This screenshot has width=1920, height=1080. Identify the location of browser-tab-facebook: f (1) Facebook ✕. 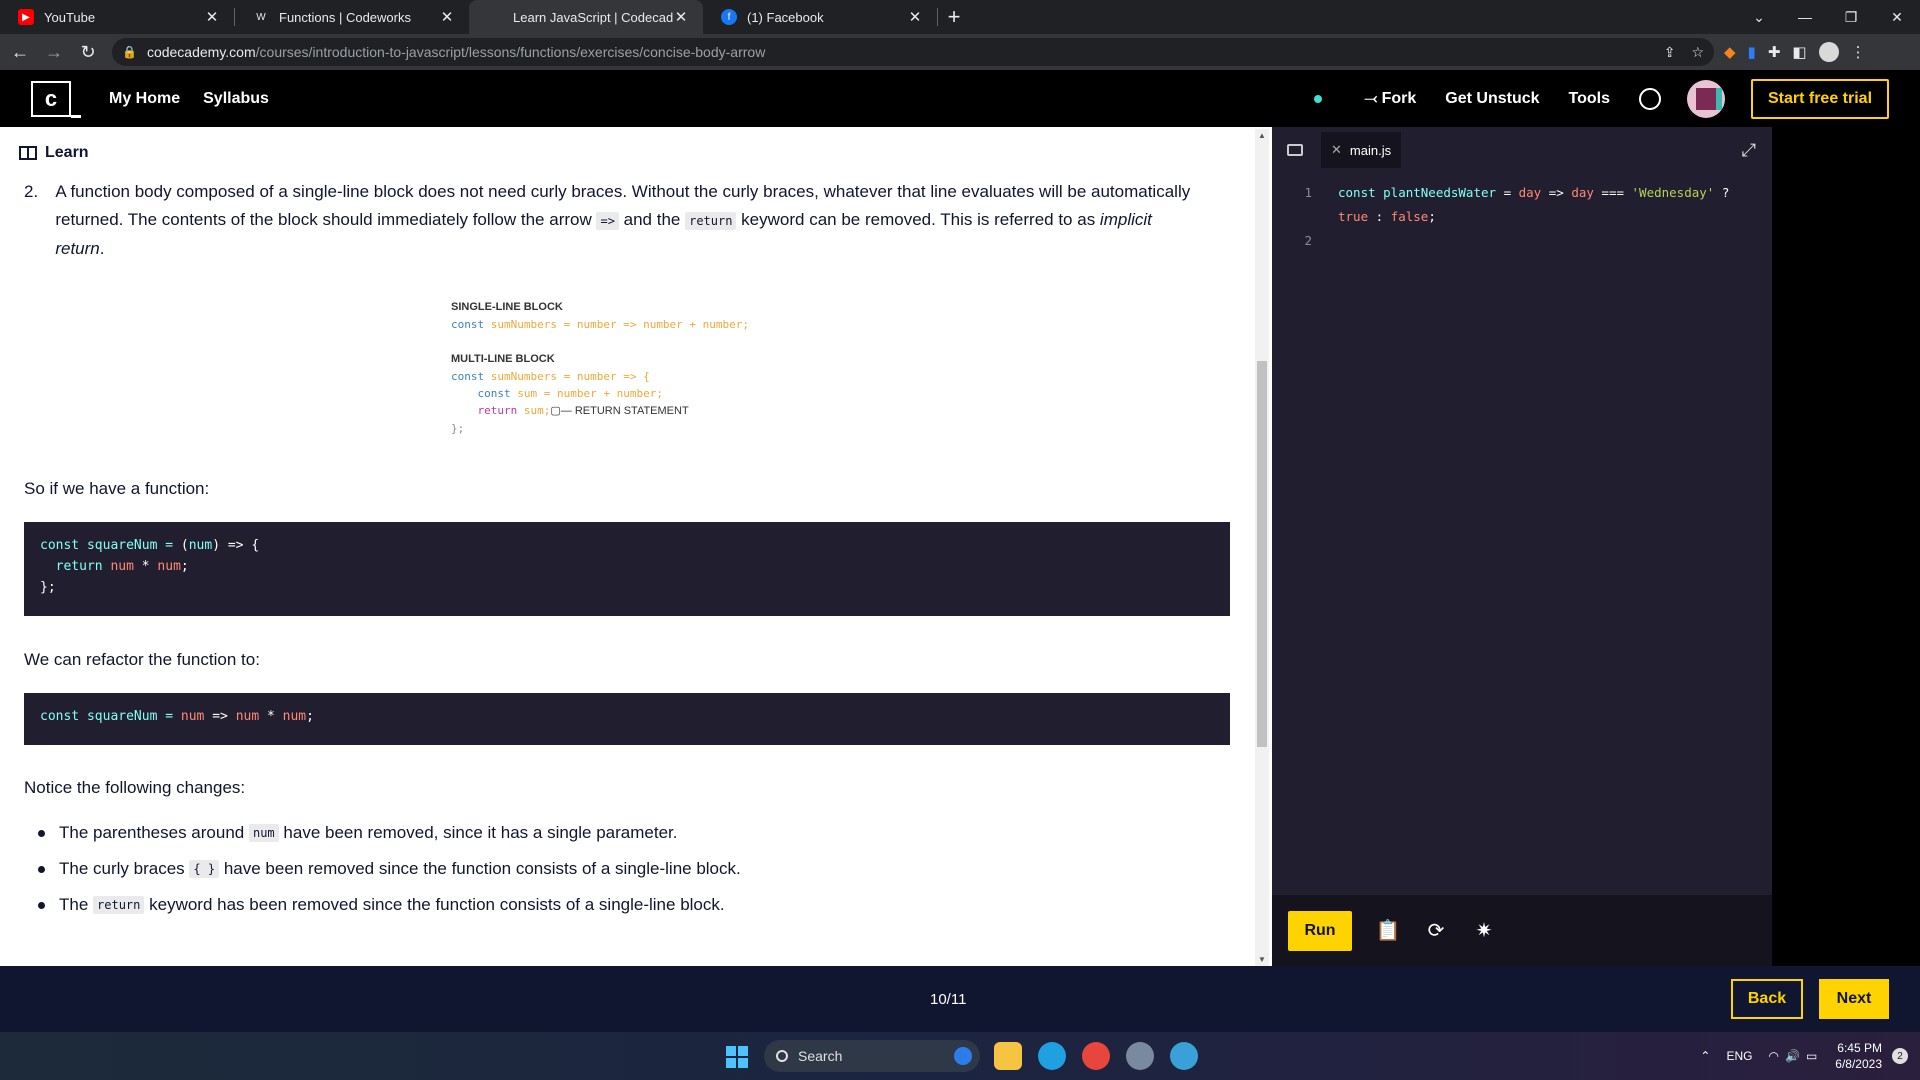
(820, 17).